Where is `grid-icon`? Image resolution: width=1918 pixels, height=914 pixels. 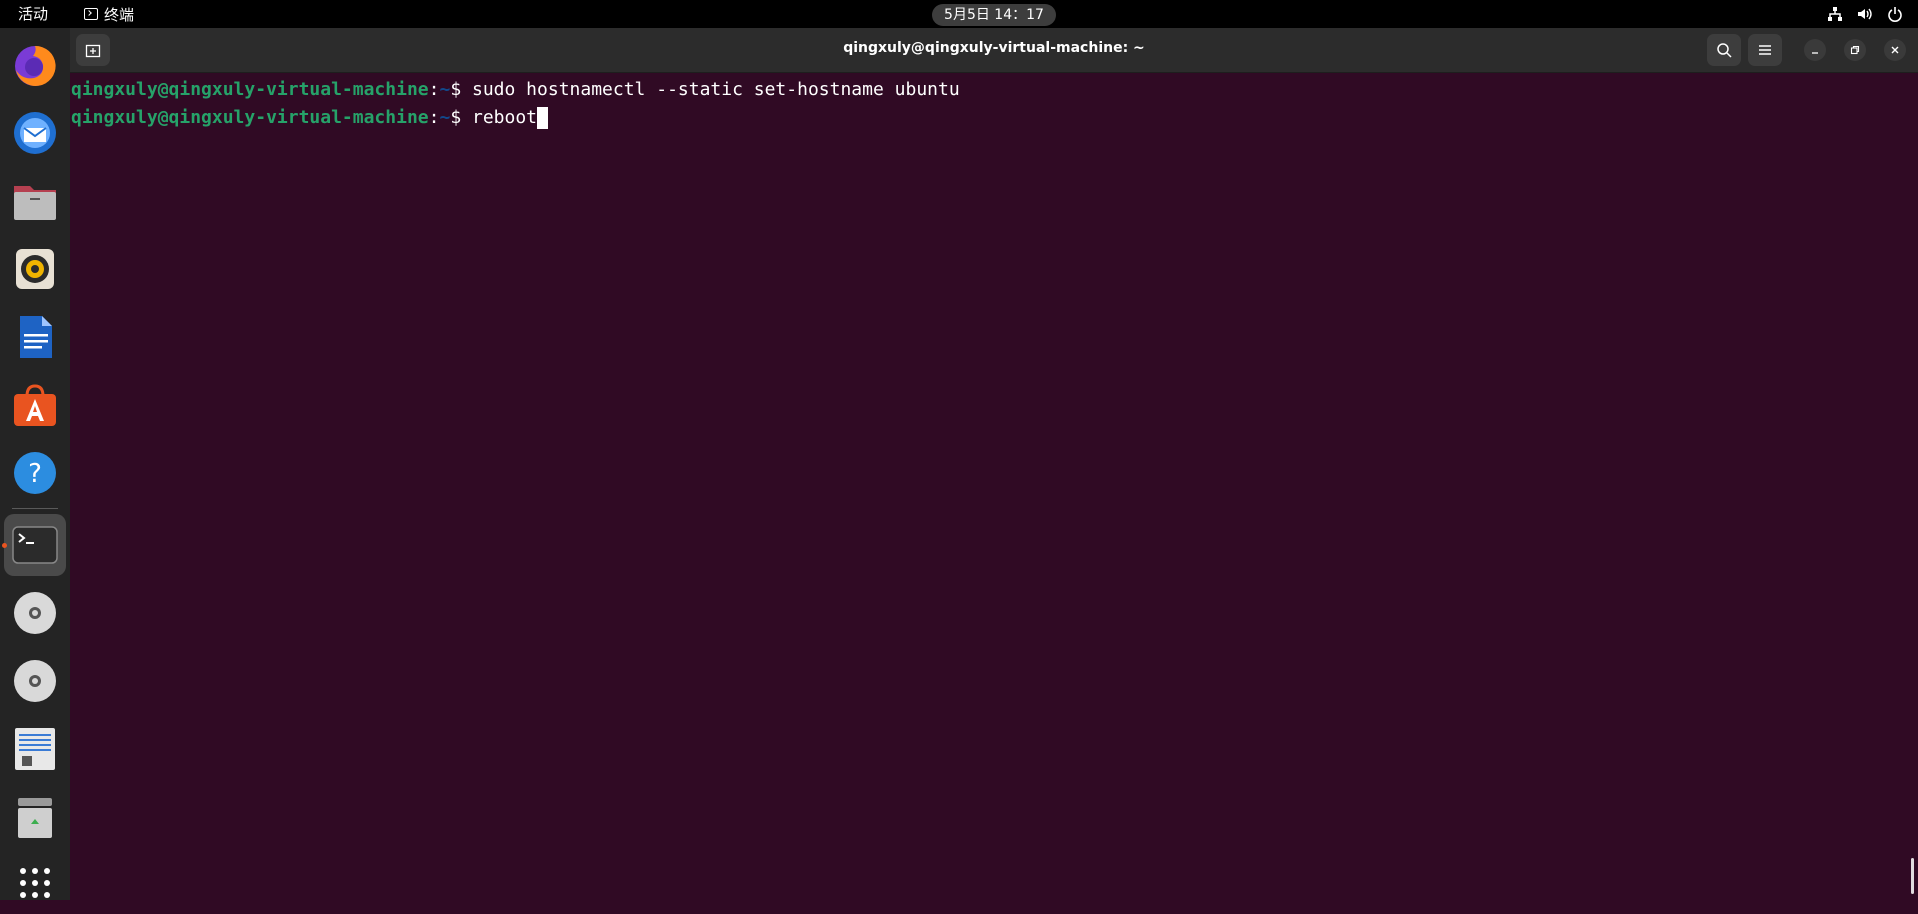
grid-icon is located at coordinates (35, 883).